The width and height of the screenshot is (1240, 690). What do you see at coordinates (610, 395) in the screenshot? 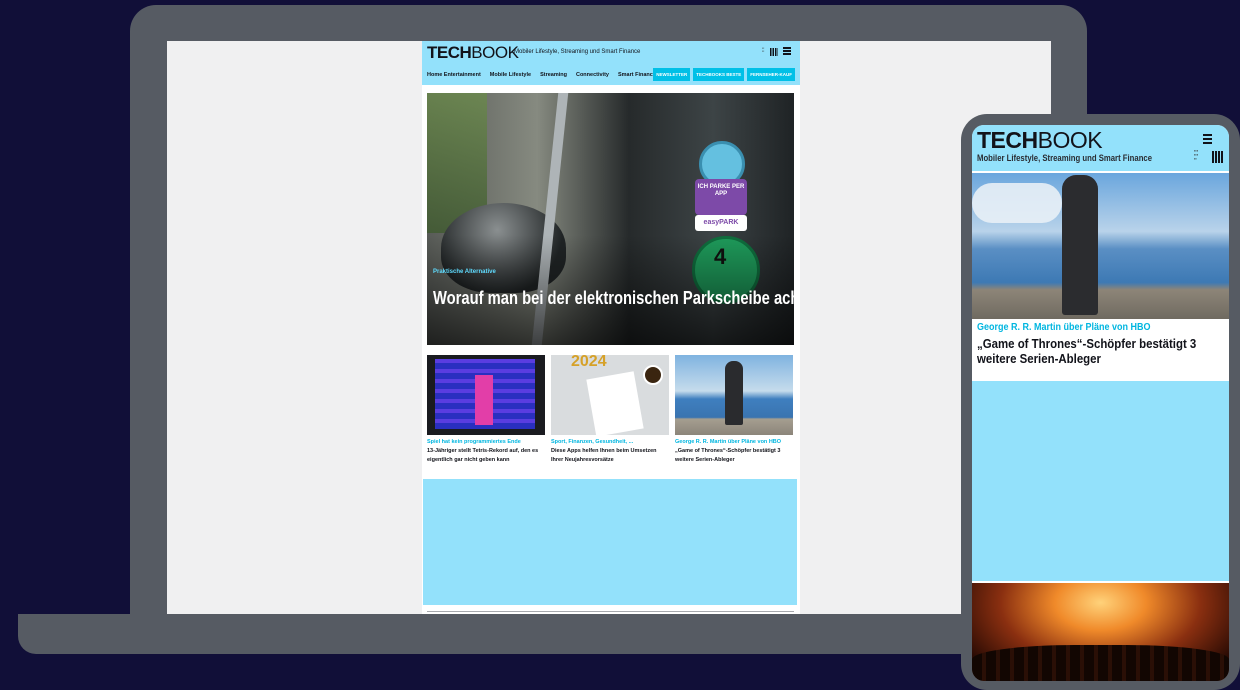
I see `teaser-image: 2024` at bounding box center [610, 395].